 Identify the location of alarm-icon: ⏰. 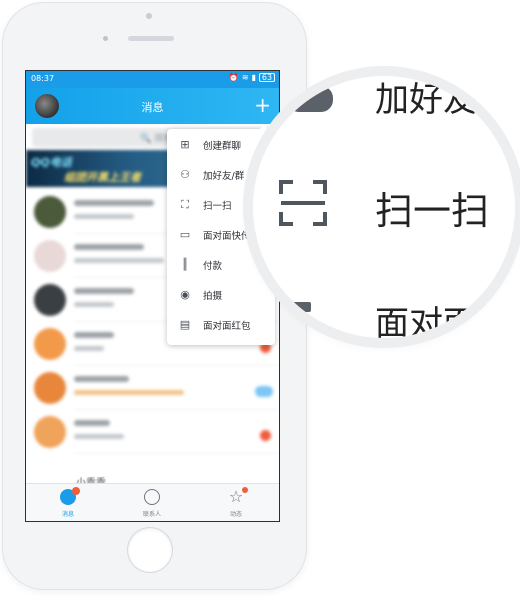
(233, 77).